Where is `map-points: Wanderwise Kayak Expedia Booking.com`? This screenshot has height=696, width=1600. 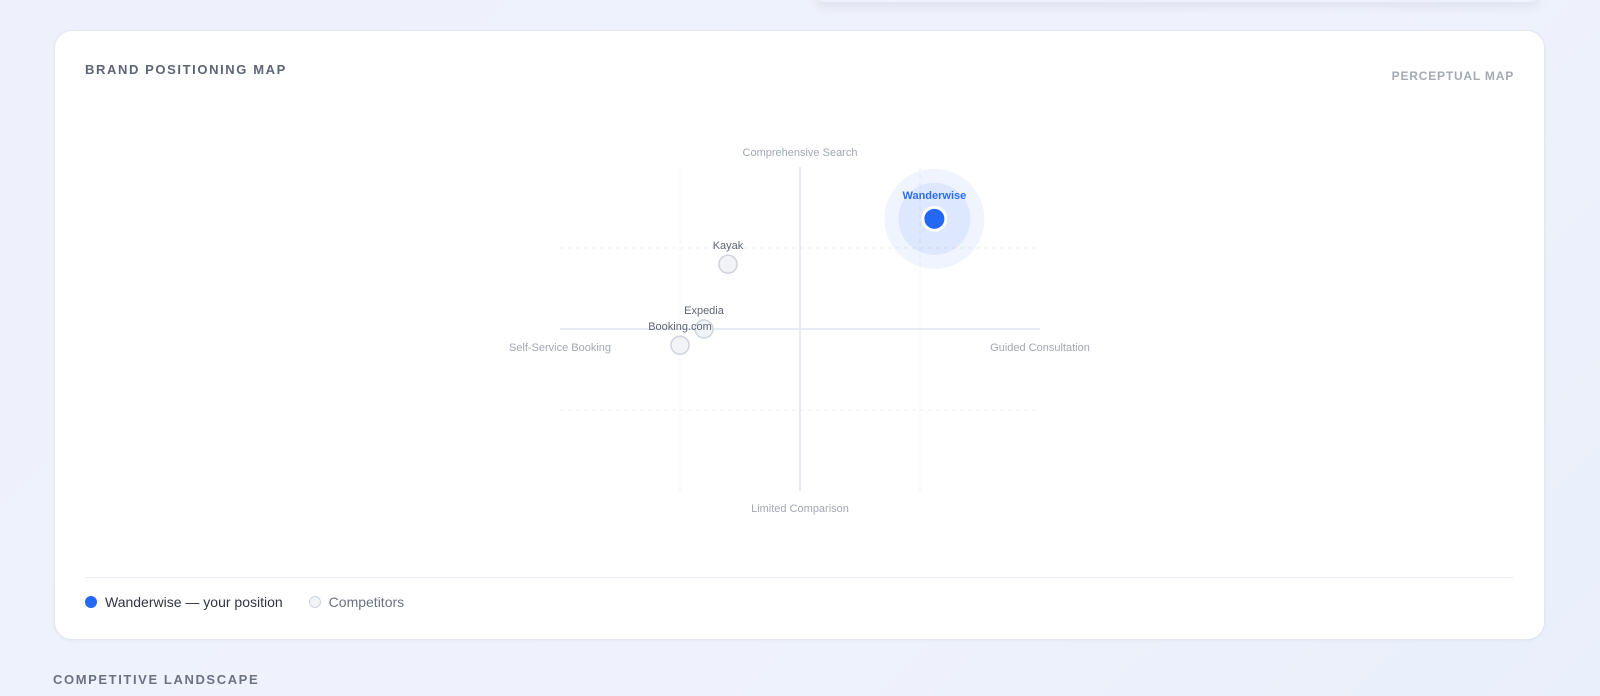
map-points: Wanderwise Kayak Expedia Booking.com is located at coordinates (816, 261).